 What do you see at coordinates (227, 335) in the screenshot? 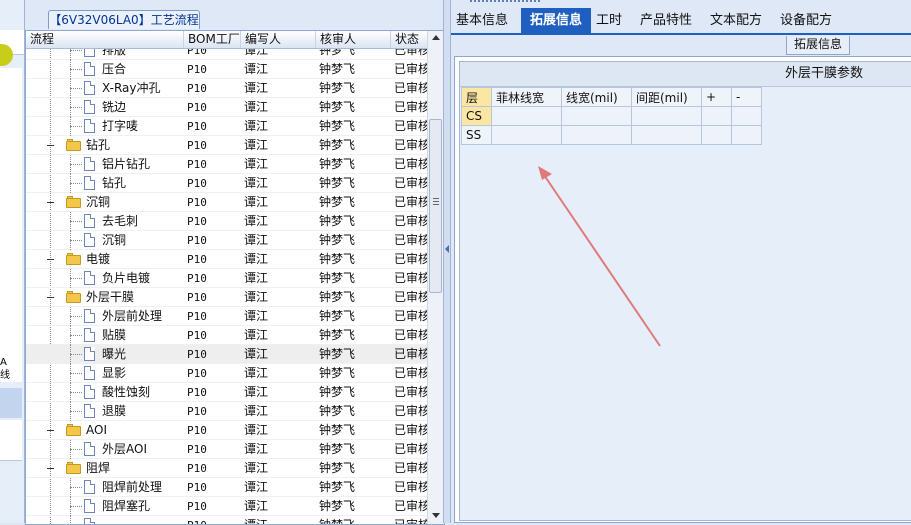
I see `tree-row: 贴膜 P10 谭江 钟梦飞 已审核` at bounding box center [227, 335].